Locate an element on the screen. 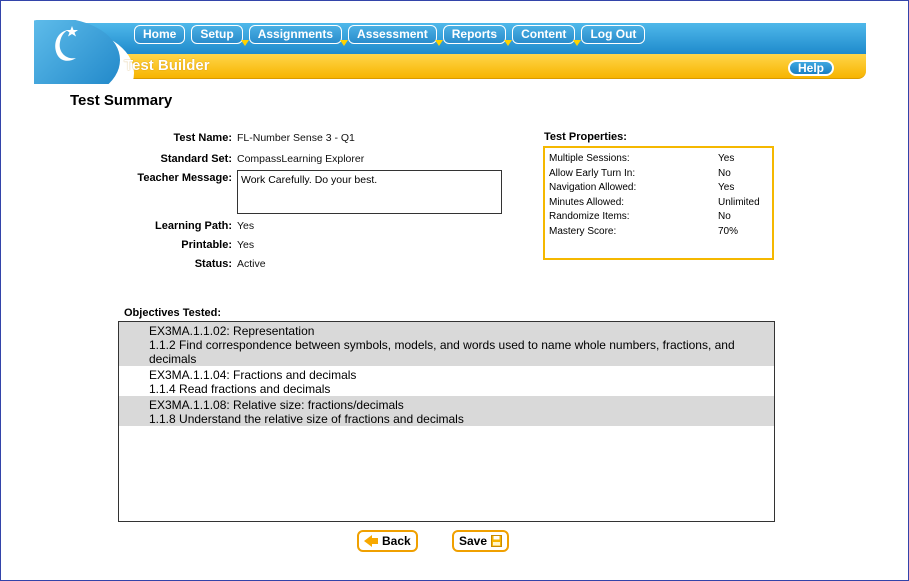 This screenshot has height=581, width=909. floppy-disk-icon is located at coordinates (497, 541).